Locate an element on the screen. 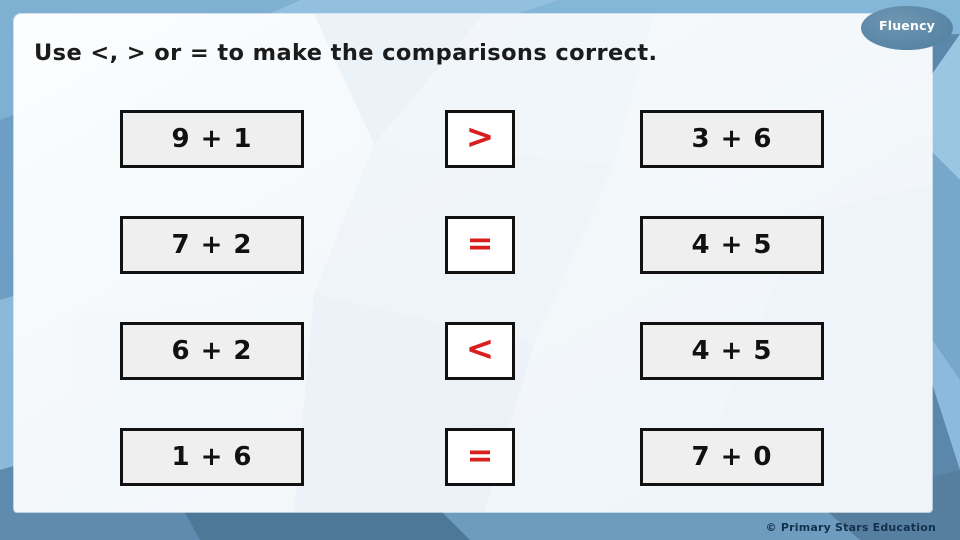 This screenshot has width=960, height=540. left-expression-text: 1 + 6 is located at coordinates (212, 457).